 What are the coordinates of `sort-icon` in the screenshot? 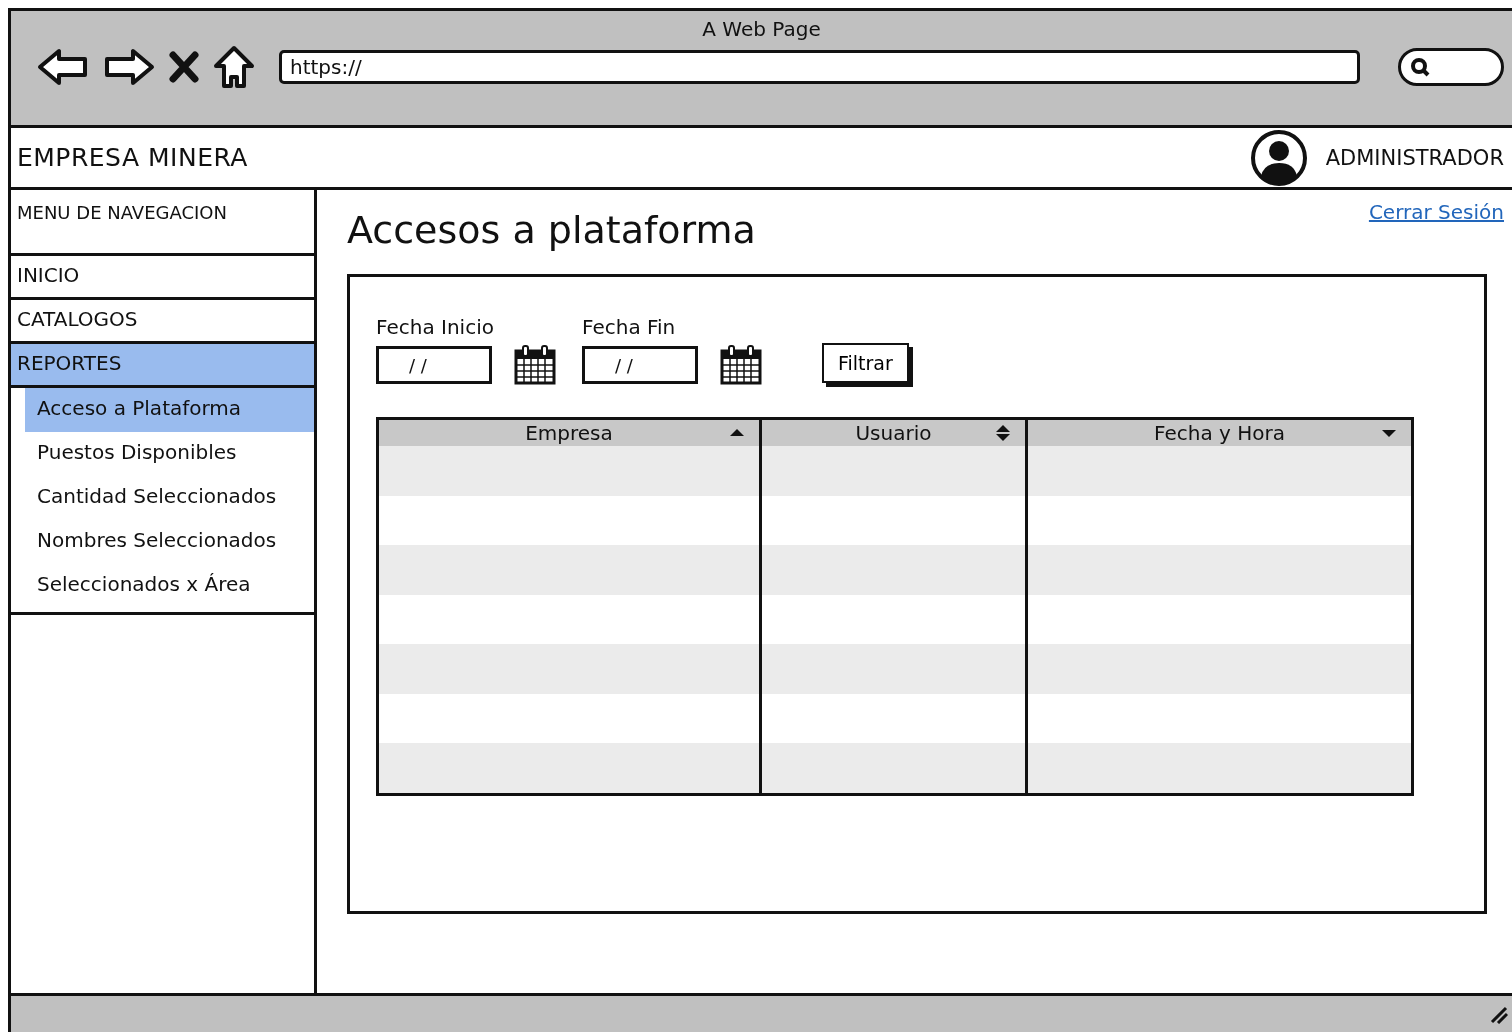 It's located at (1003, 433).